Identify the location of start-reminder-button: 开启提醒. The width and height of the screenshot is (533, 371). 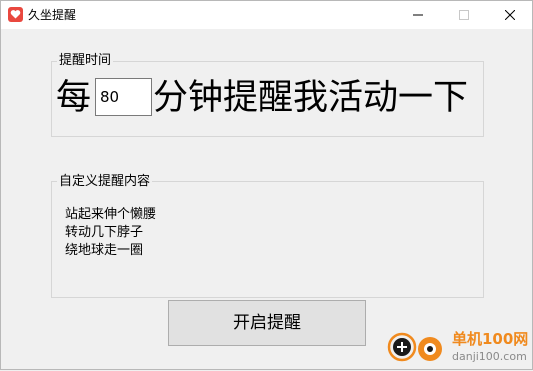
(267, 323).